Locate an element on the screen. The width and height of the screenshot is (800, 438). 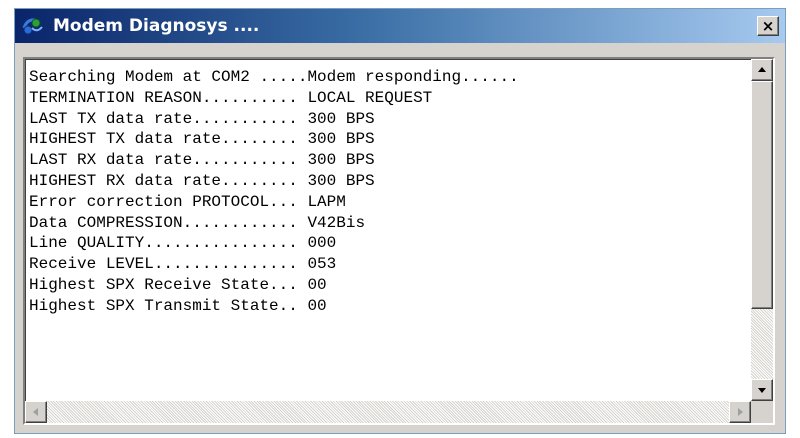
arrow-up-icon is located at coordinates (762, 69).